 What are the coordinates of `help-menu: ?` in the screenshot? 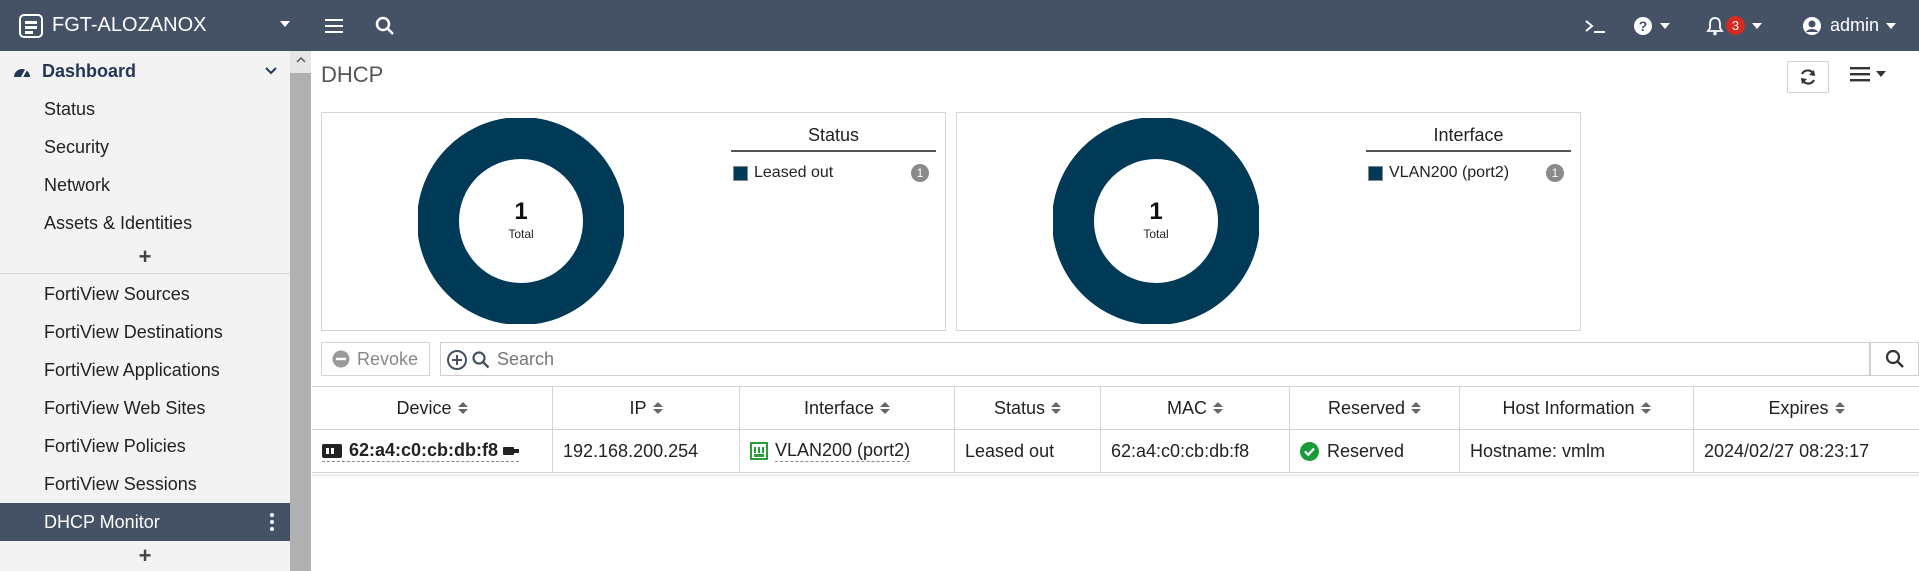 It's located at (1651, 25).